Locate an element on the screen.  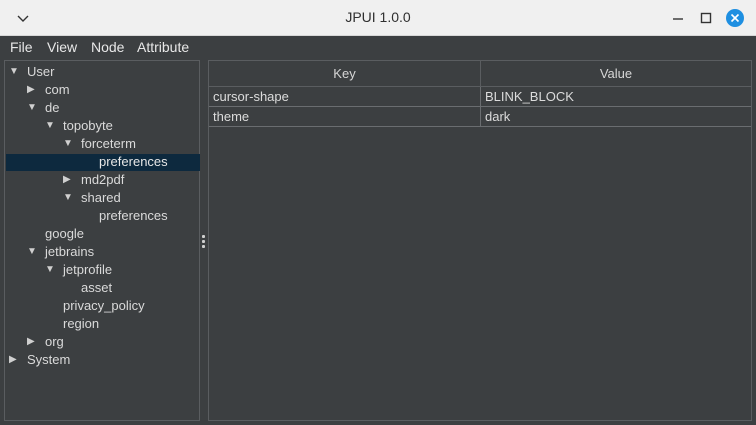
tree-node-label: jetbrains is located at coordinates (70, 251).